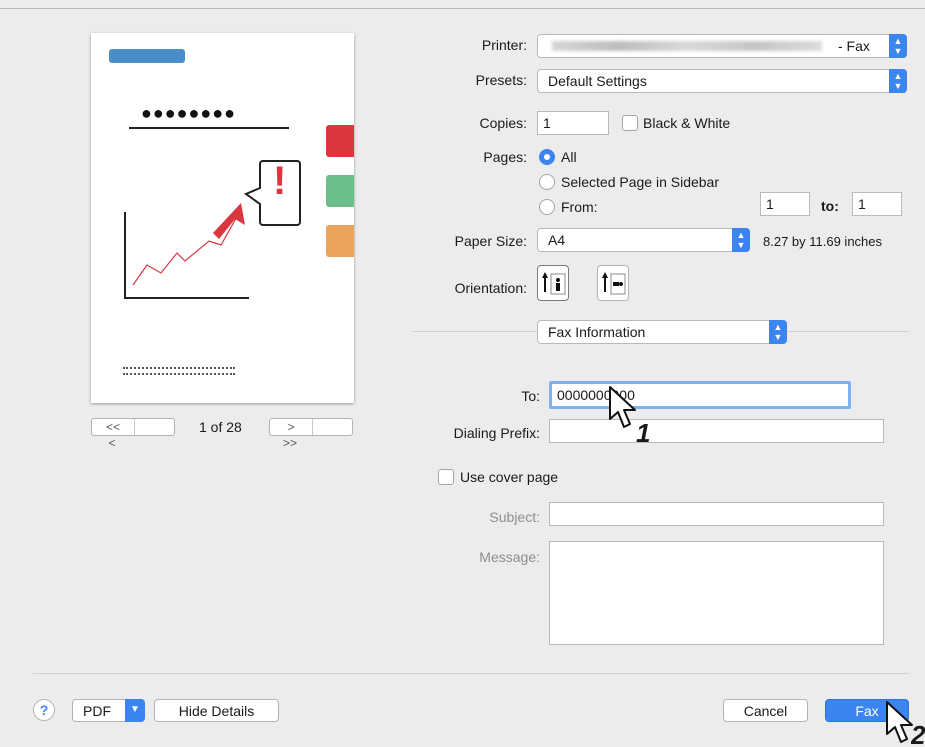 Image resolution: width=925 pixels, height=747 pixels. I want to click on first-page-button: <<, so click(113, 427).